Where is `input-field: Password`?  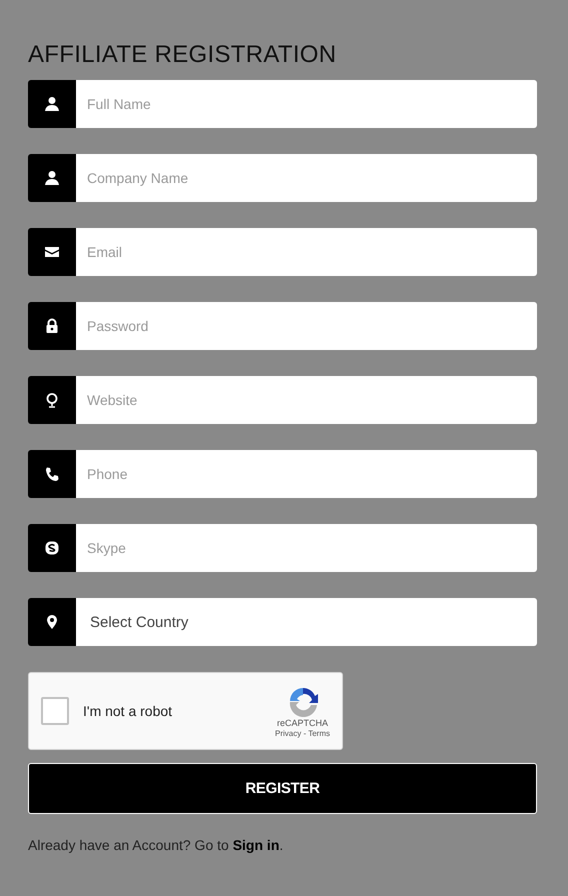
input-field: Password is located at coordinates (306, 326).